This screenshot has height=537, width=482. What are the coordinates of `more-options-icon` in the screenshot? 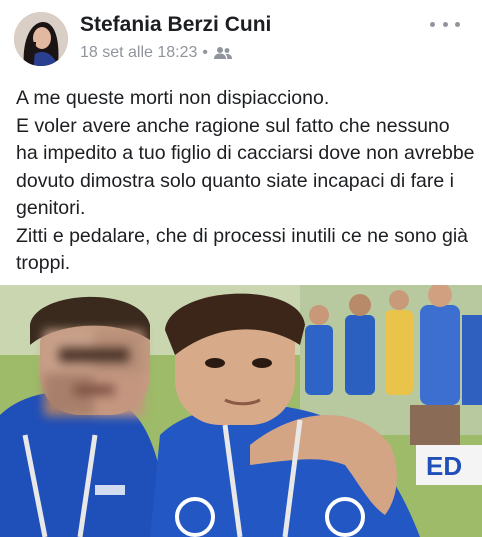 It's located at (445, 24).